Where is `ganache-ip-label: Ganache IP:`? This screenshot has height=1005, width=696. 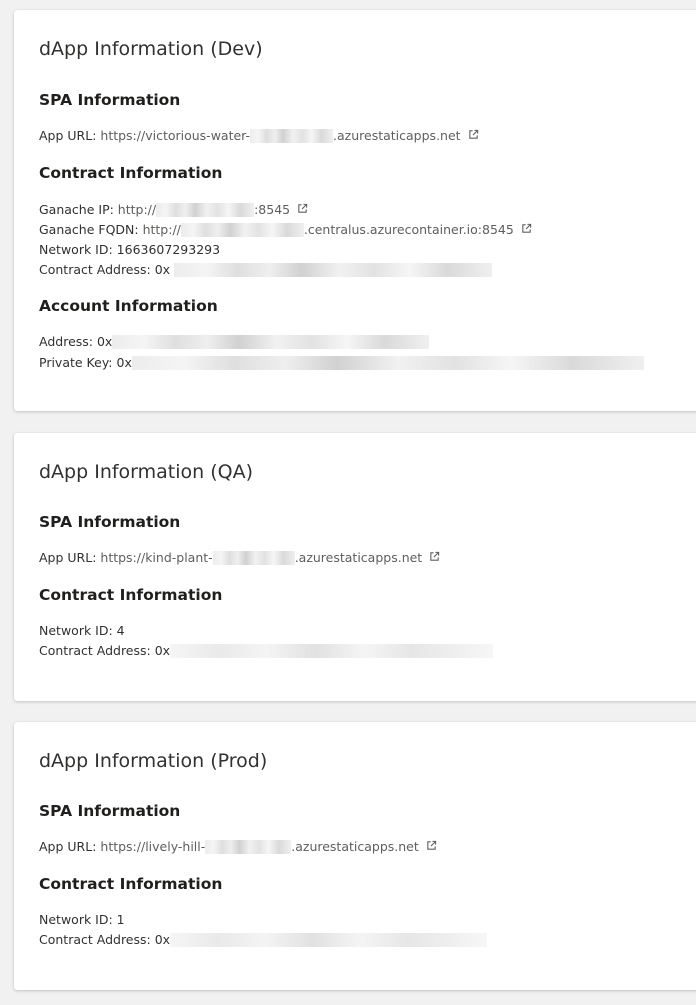
ganache-ip-label: Ganache IP: is located at coordinates (78, 209).